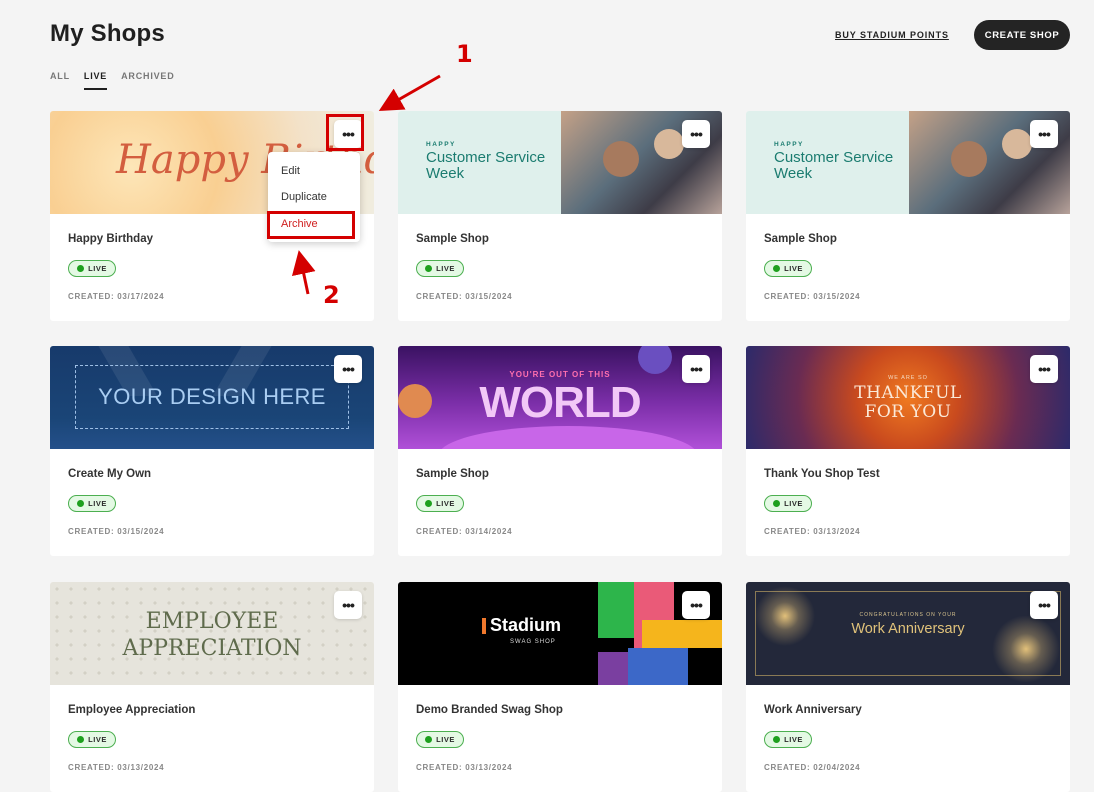  I want to click on banner-subtitle: WE ARE SO, so click(908, 378).